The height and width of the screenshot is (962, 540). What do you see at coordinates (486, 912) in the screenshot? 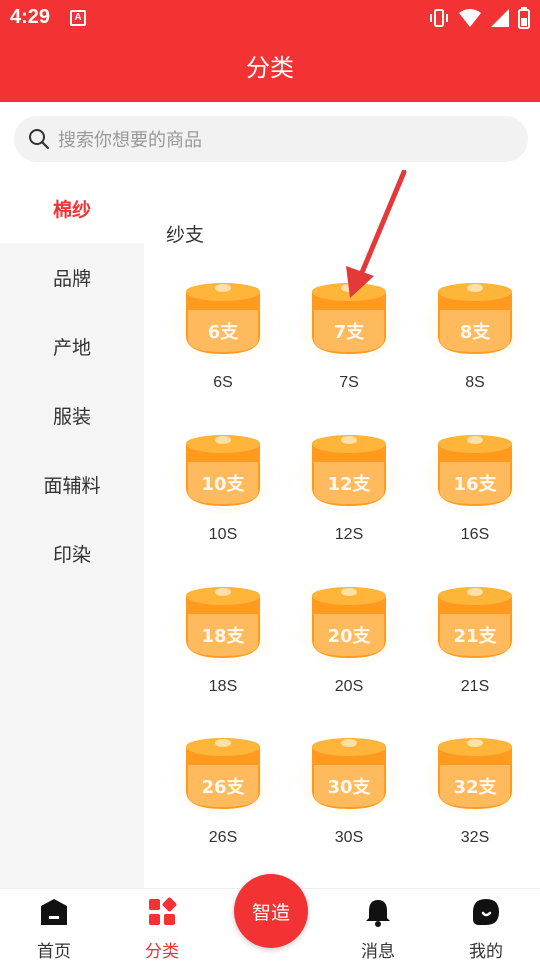
I see `profile-icon` at bounding box center [486, 912].